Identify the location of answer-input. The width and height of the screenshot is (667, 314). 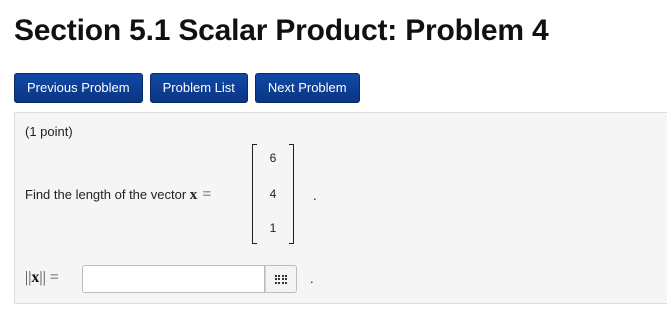
(173, 279).